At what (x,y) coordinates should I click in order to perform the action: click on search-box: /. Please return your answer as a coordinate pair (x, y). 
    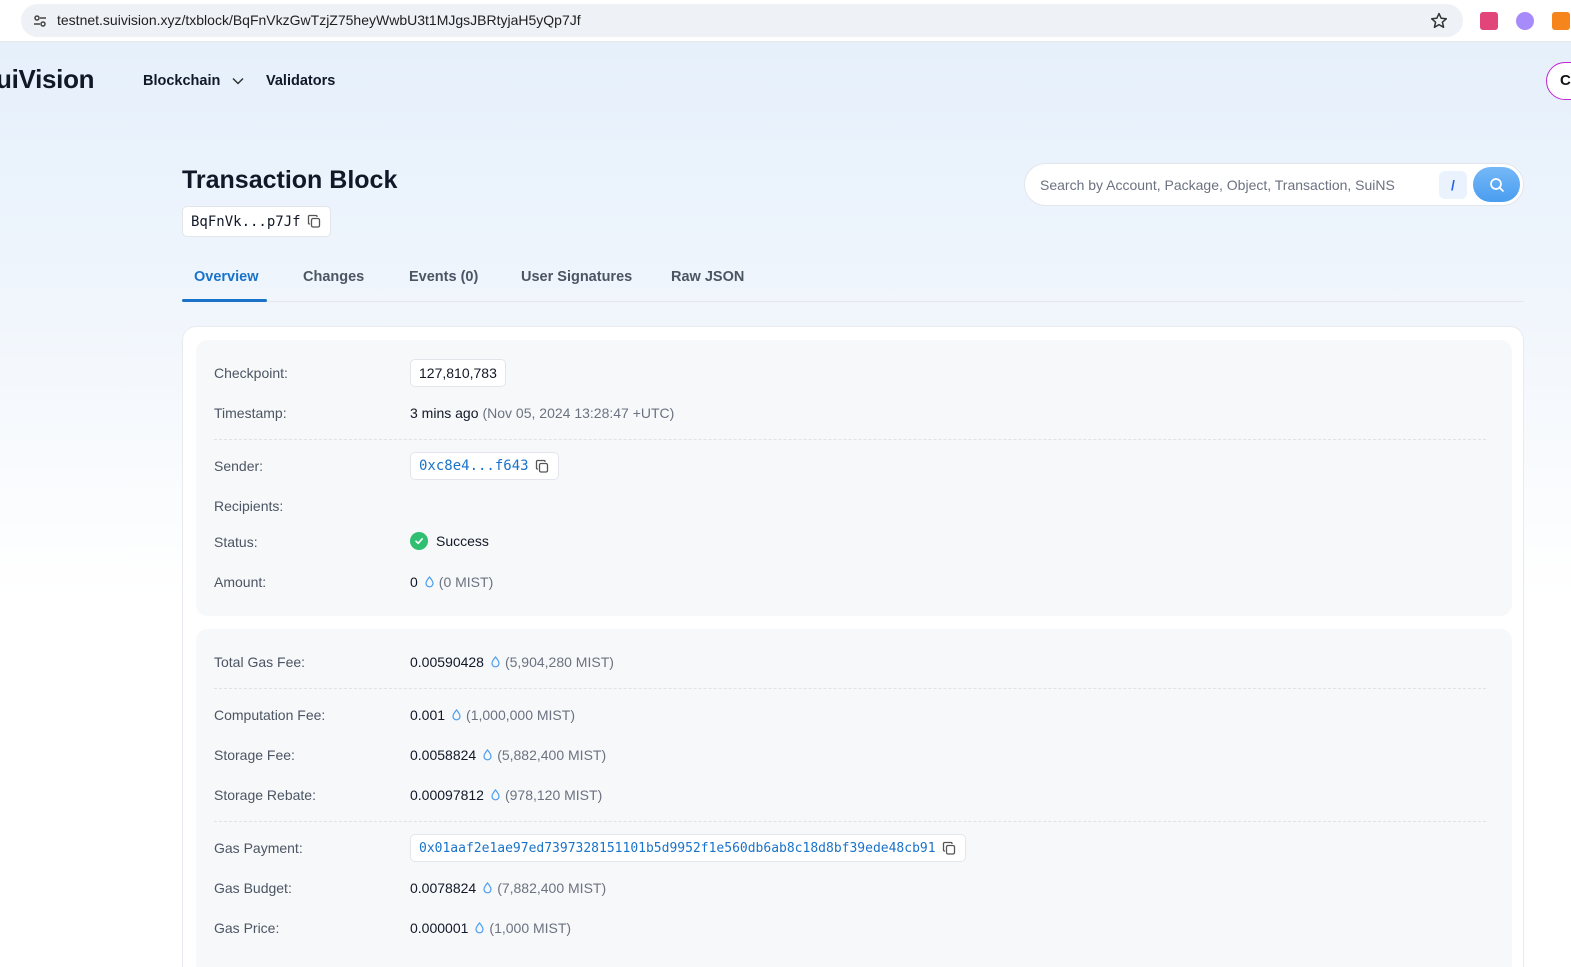
    Looking at the image, I should click on (1274, 184).